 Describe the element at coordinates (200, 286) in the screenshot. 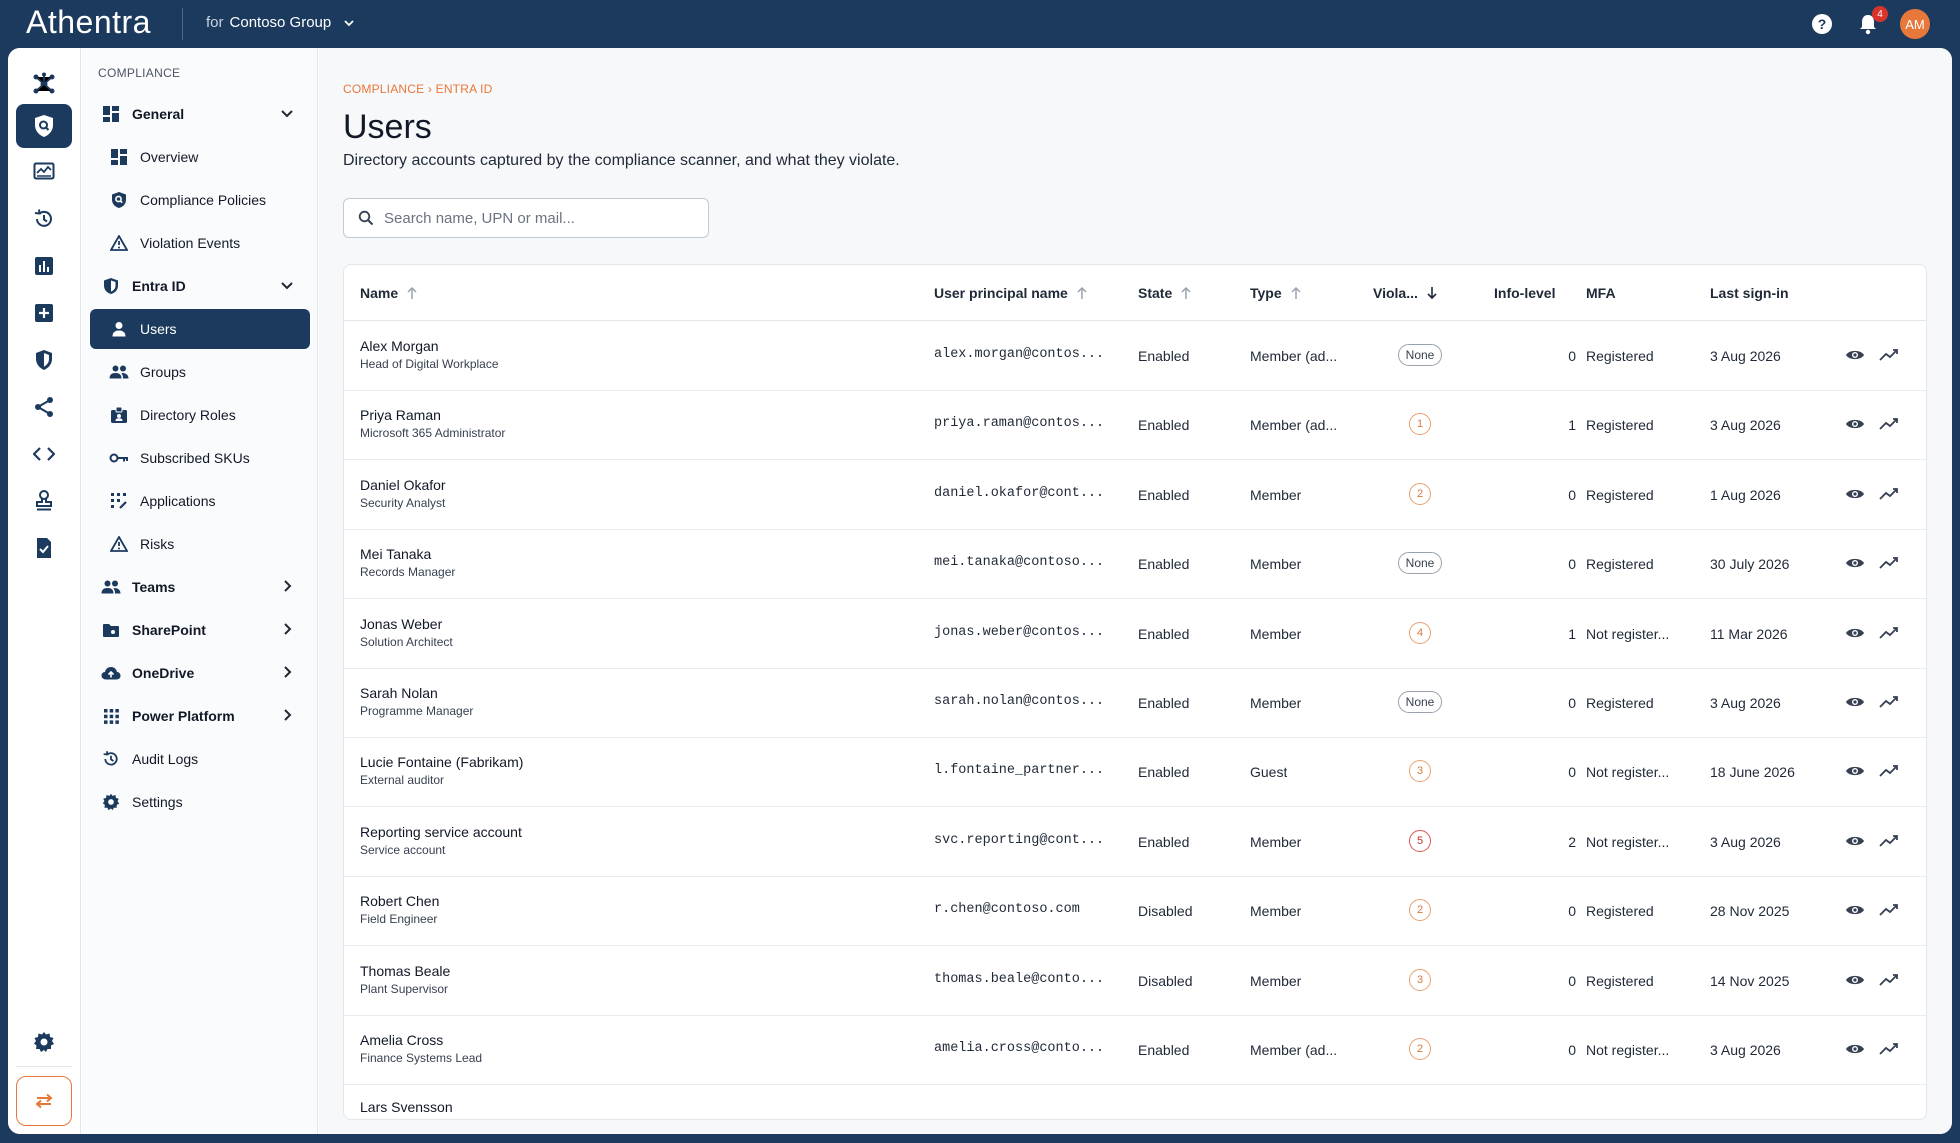

I see `nav-group-entra-id: Entra ID` at that location.